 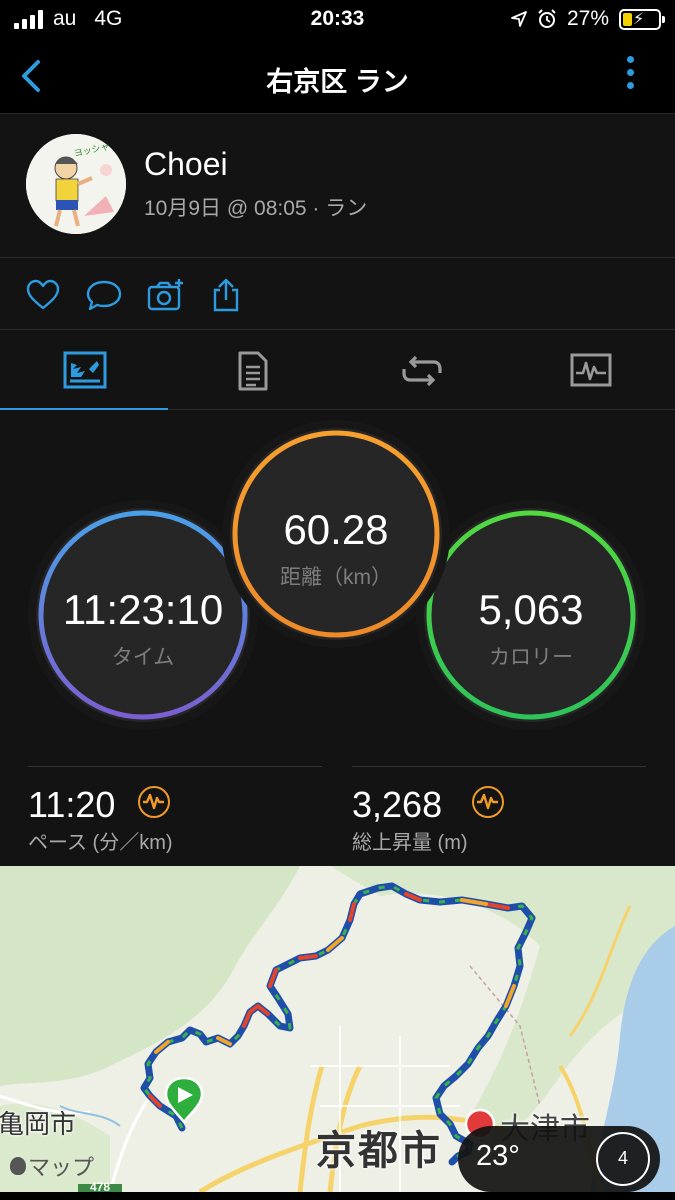 What do you see at coordinates (519, 19) in the screenshot?
I see `location-arrow-icon` at bounding box center [519, 19].